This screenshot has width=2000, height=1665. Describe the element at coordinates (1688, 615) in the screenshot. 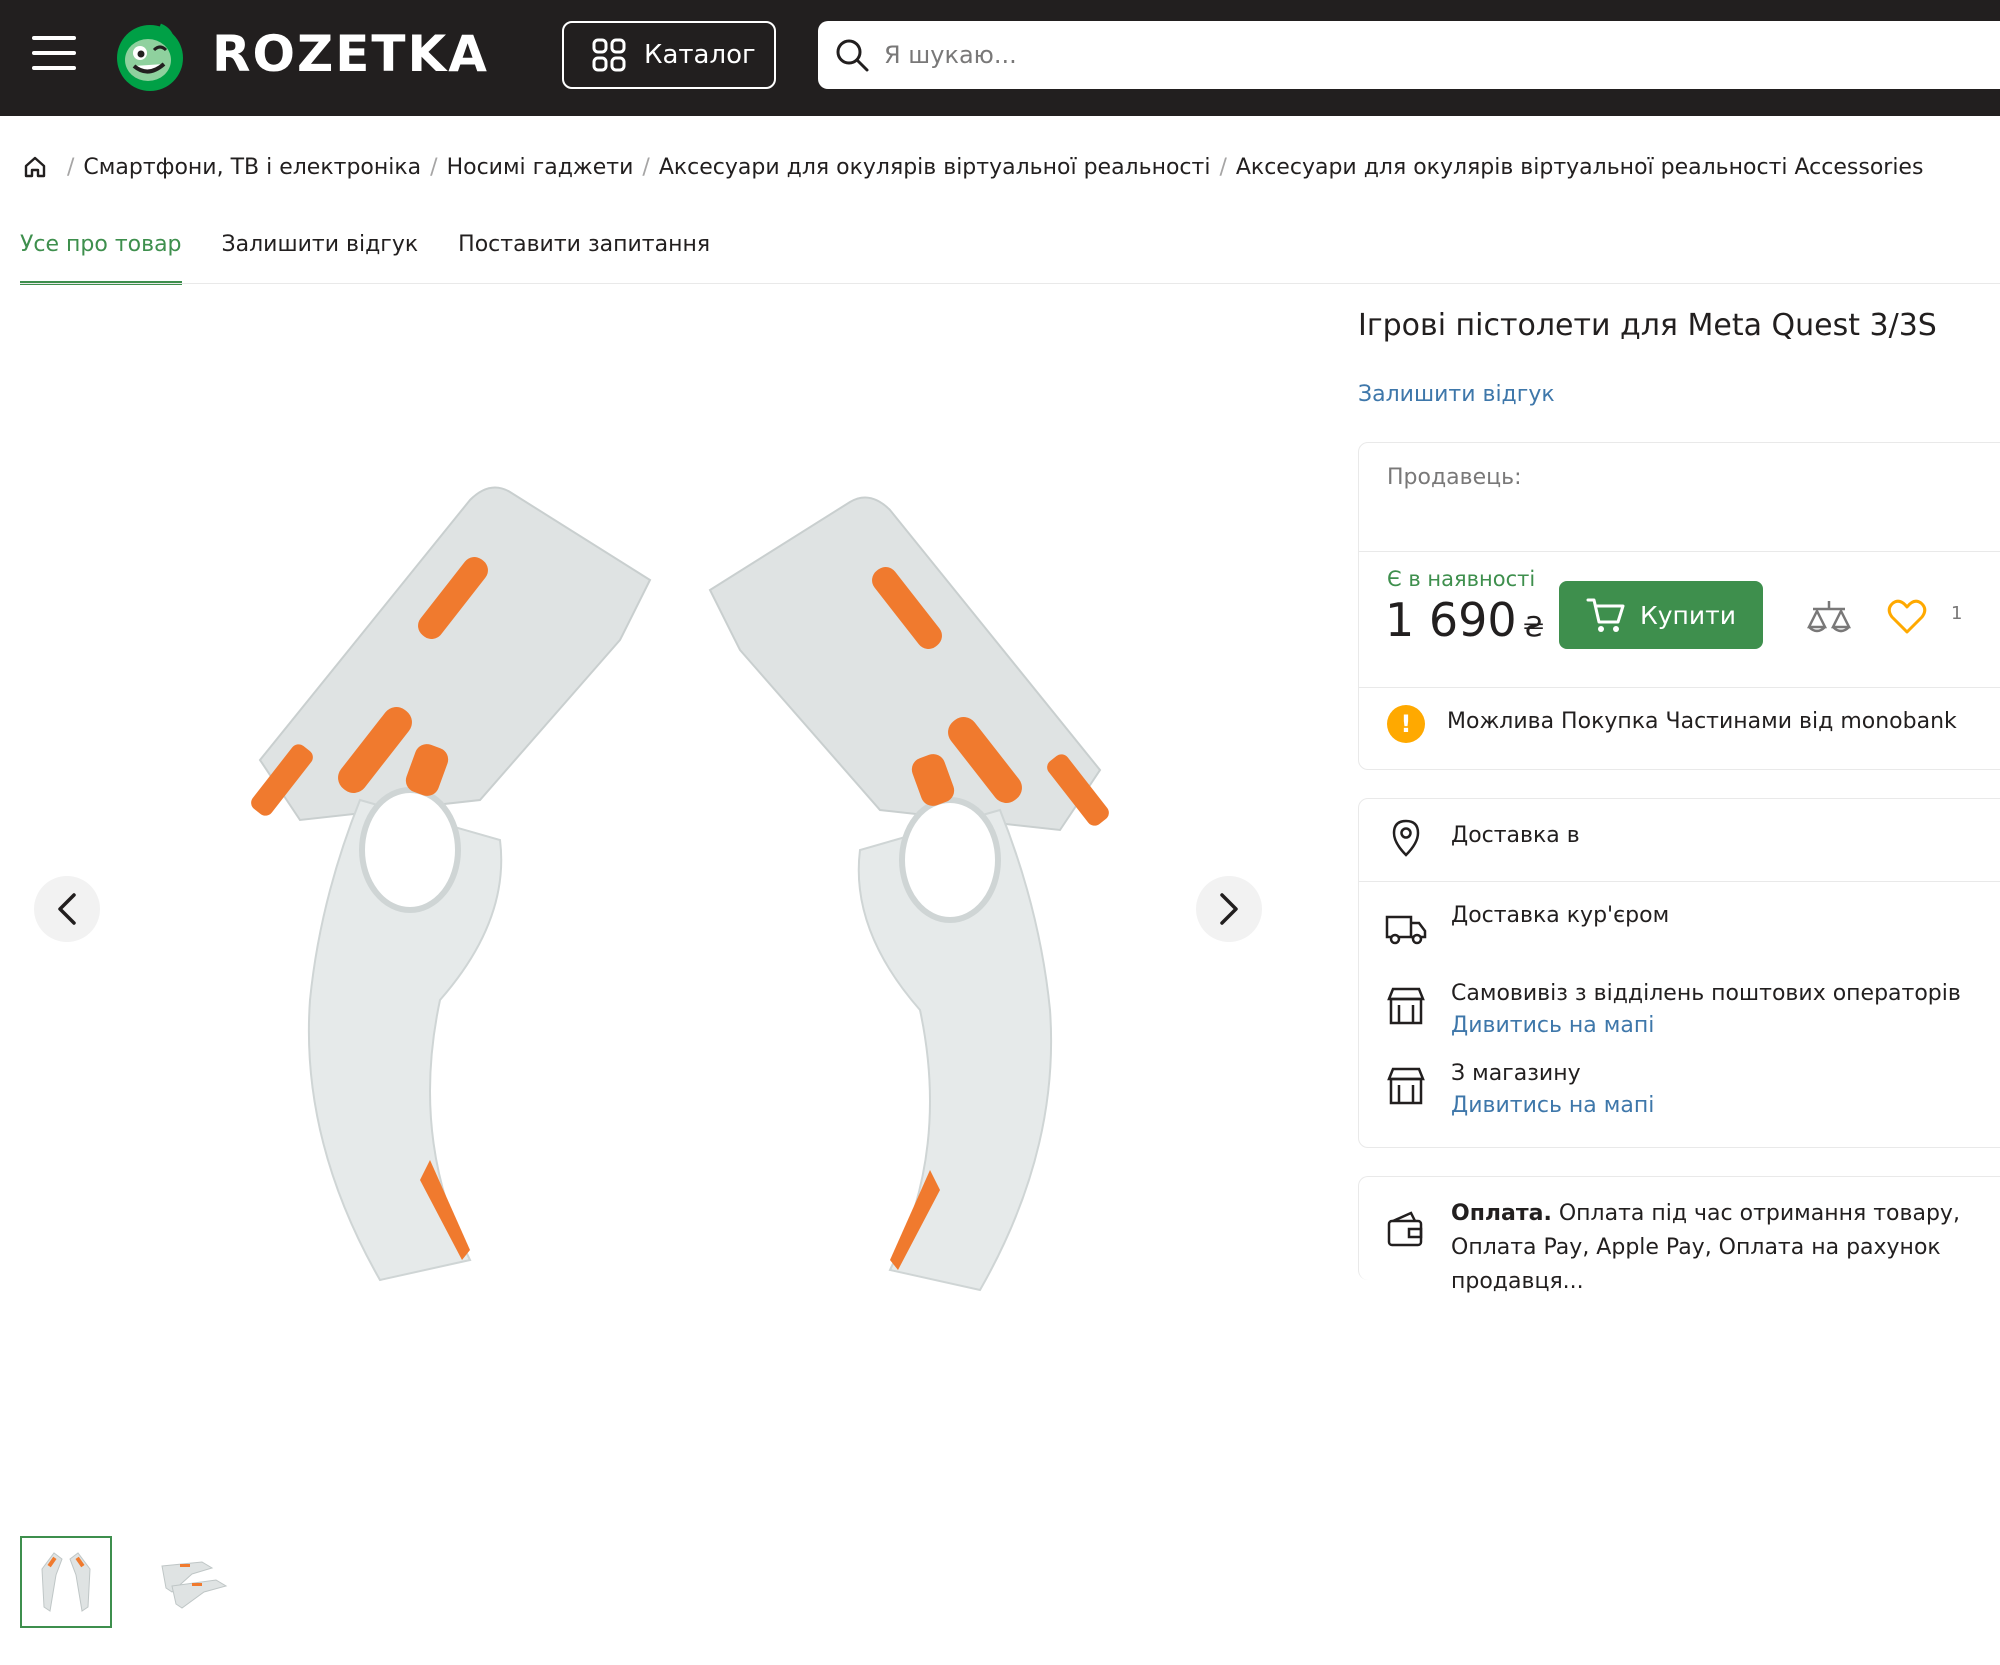

I see `buy-label: Купити` at that location.